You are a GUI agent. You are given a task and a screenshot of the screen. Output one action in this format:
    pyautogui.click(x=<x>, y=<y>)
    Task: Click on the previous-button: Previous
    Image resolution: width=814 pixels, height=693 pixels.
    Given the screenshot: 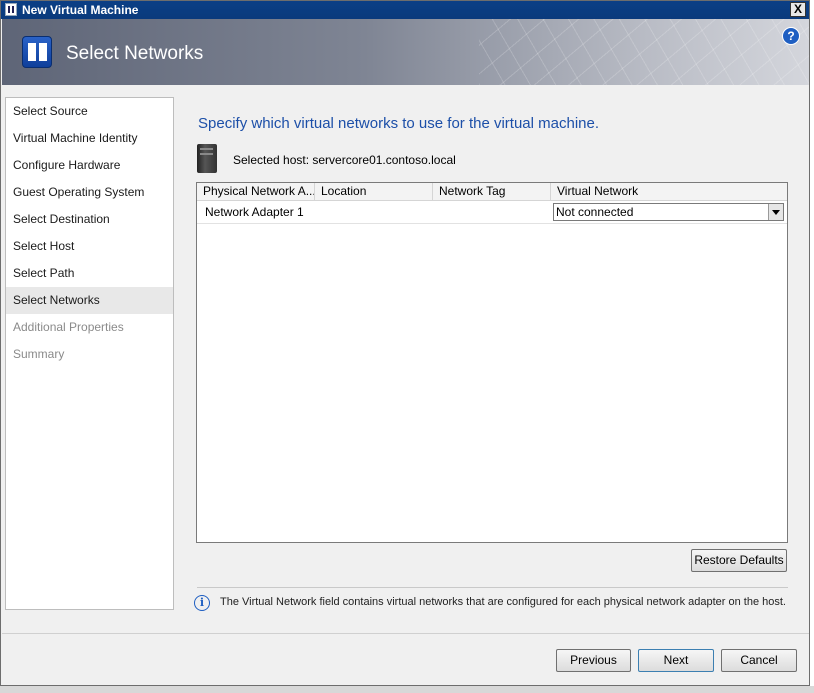 What is the action you would take?
    pyautogui.click(x=593, y=660)
    